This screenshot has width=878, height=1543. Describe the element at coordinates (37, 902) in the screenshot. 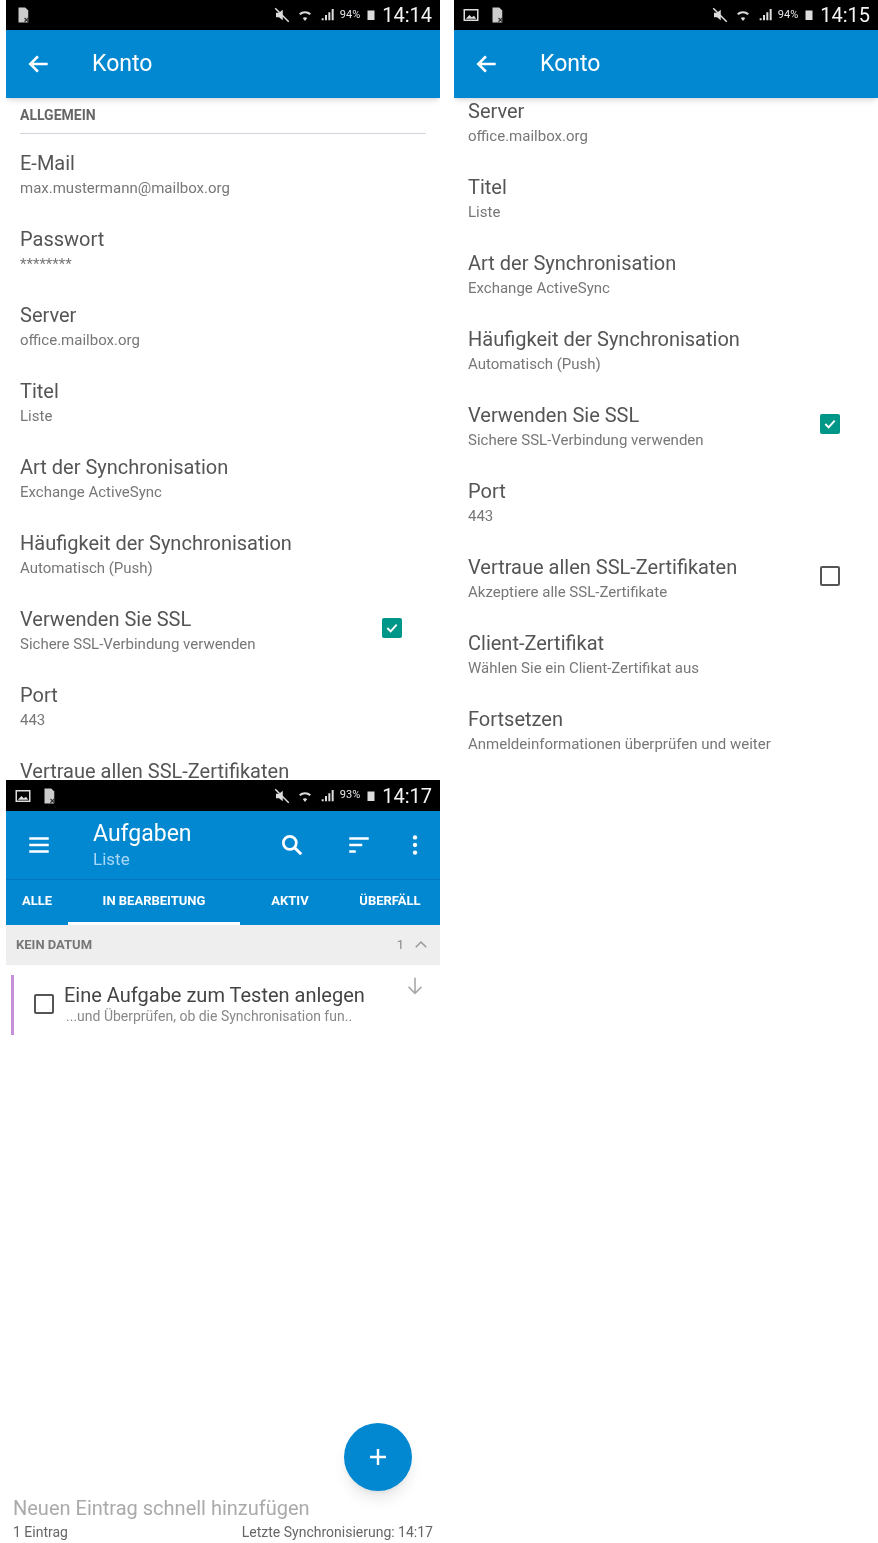

I see `tab: ALLE` at that location.